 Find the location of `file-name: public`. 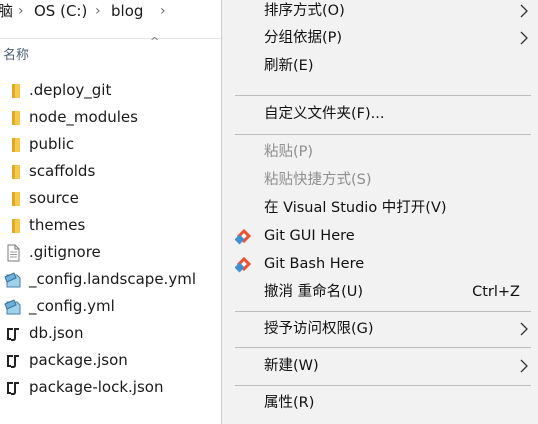

file-name: public is located at coordinates (52, 144).